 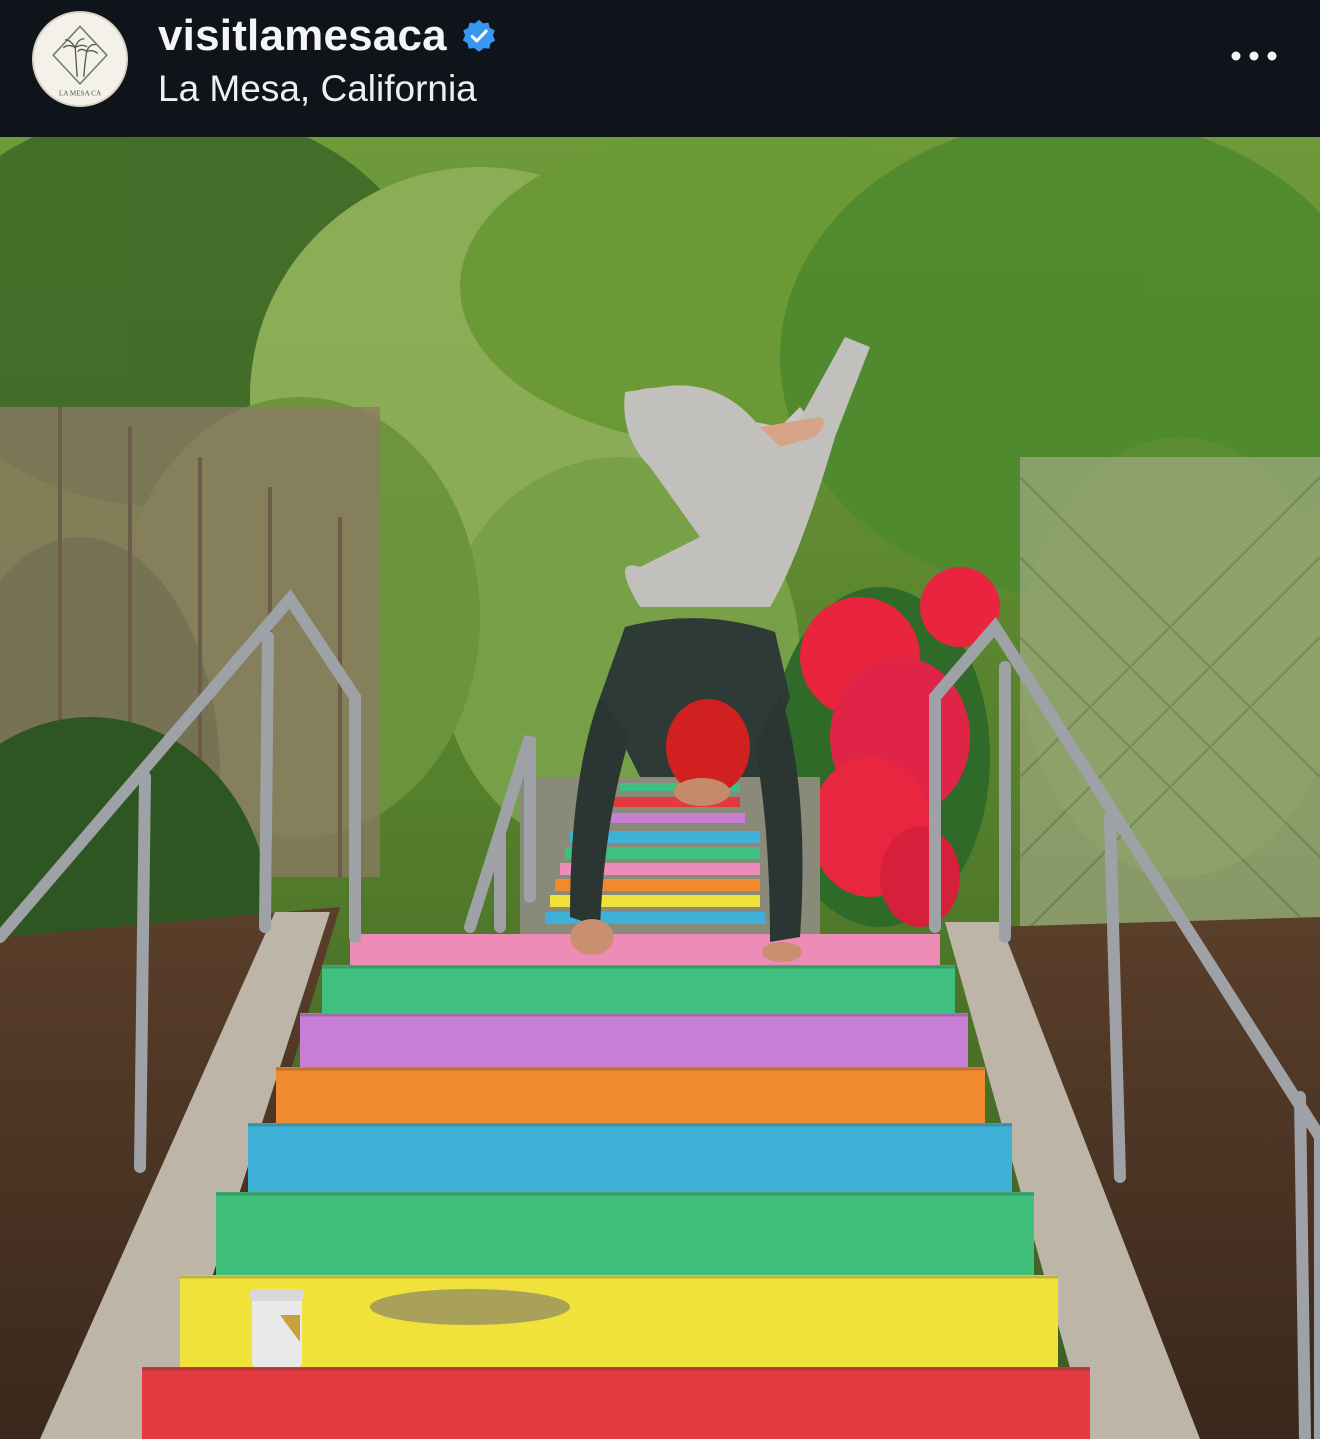 I want to click on account-avatar: LA MESA CA, so click(x=80, y=59).